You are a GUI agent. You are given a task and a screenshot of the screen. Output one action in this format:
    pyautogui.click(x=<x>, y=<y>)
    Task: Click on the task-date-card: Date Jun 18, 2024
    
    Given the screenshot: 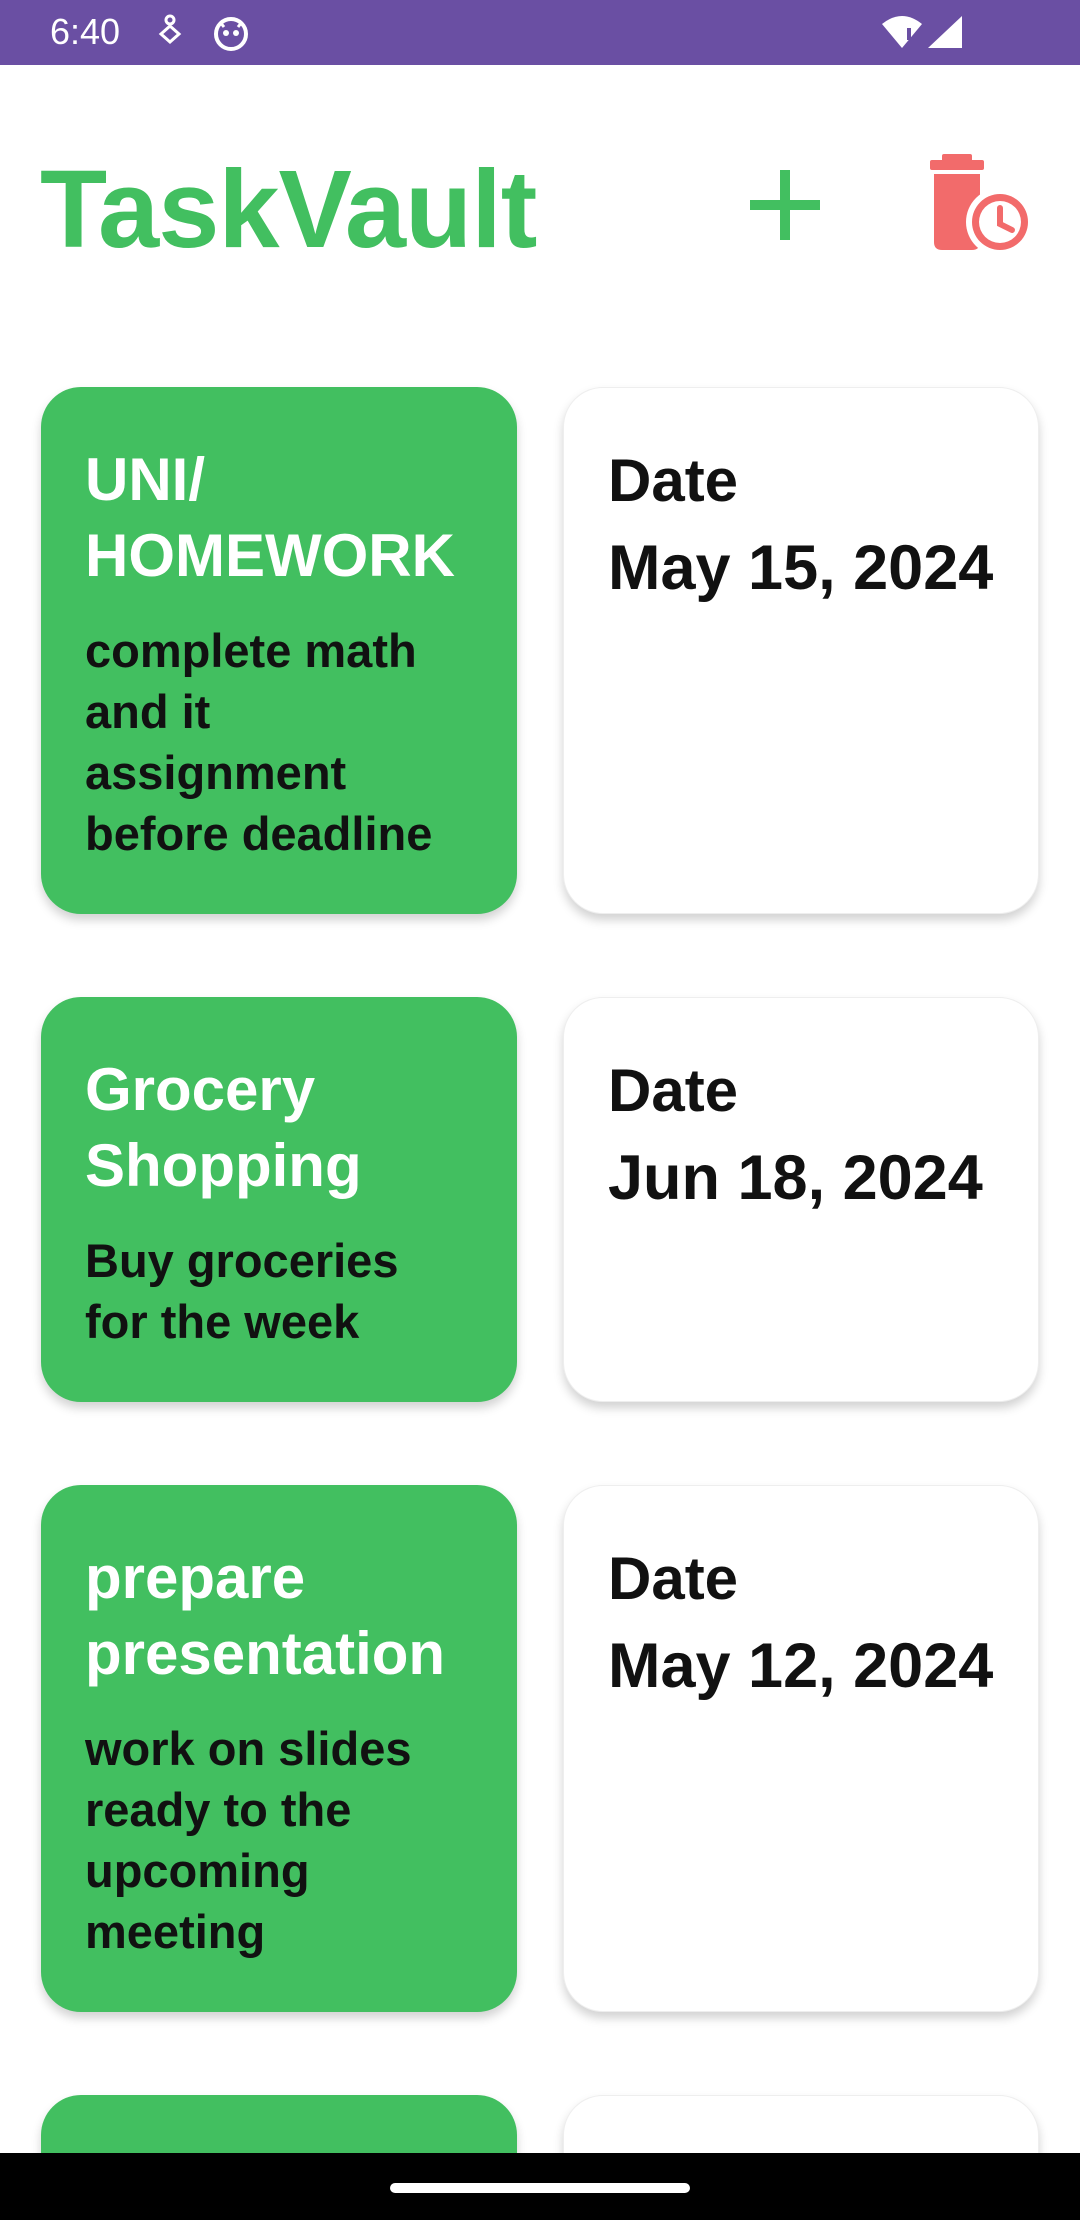 What is the action you would take?
    pyautogui.click(x=801, y=1199)
    